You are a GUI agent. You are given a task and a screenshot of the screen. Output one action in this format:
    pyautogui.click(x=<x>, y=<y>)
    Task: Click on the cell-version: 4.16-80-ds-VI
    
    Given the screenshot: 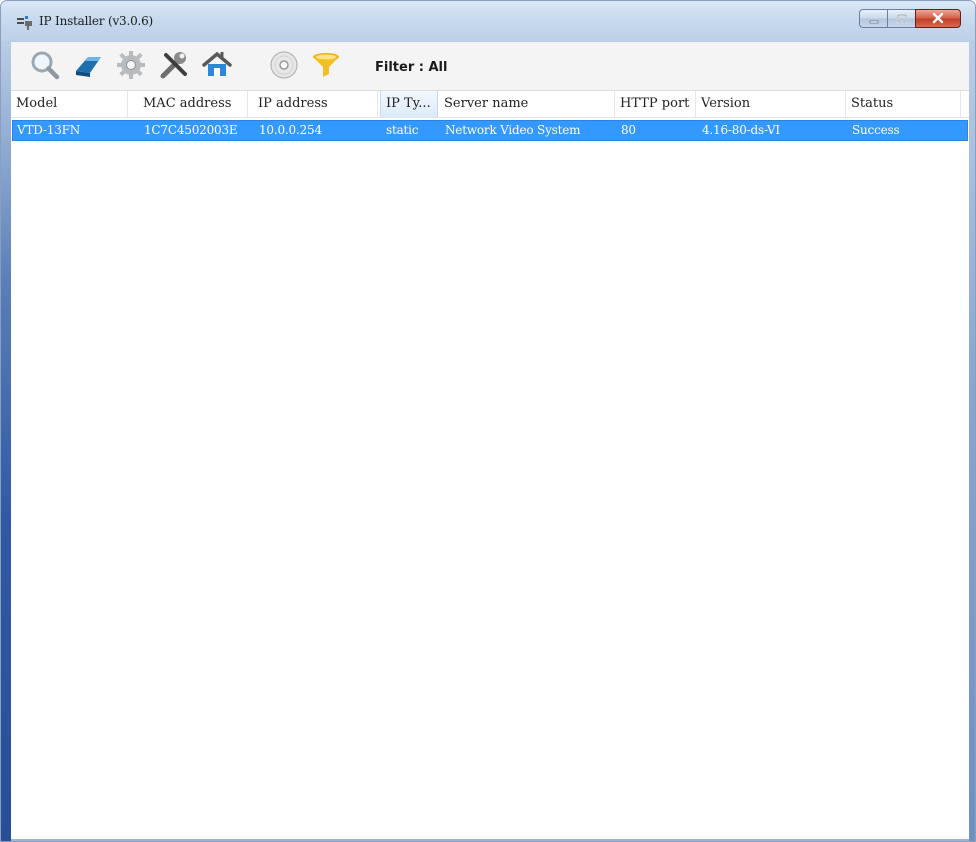 What is the action you would take?
    pyautogui.click(x=741, y=130)
    